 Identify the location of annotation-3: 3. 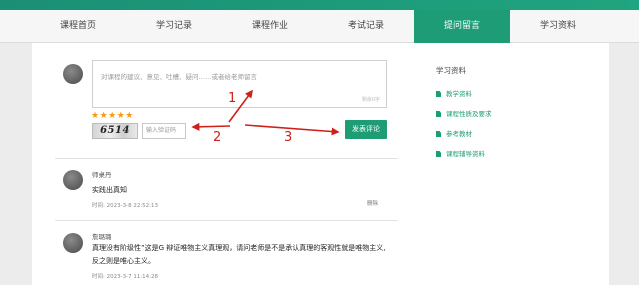
(288, 137).